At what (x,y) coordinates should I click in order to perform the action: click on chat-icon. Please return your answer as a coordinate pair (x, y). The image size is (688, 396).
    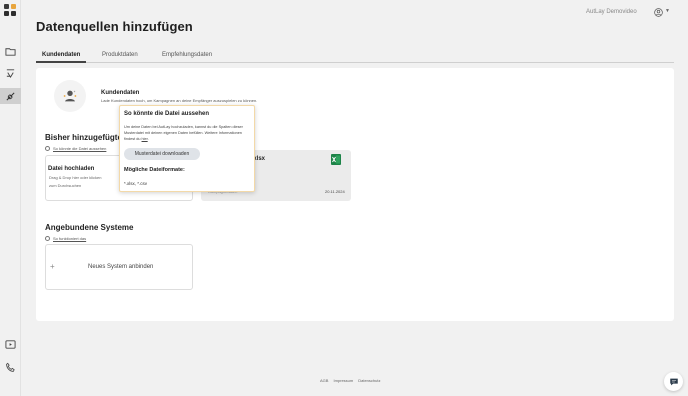
    Looking at the image, I should click on (673, 381).